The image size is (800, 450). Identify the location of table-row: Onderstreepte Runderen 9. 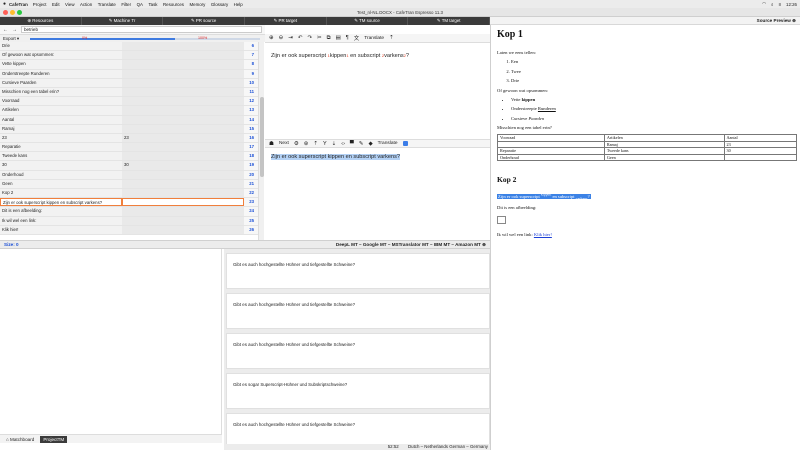
(129, 74).